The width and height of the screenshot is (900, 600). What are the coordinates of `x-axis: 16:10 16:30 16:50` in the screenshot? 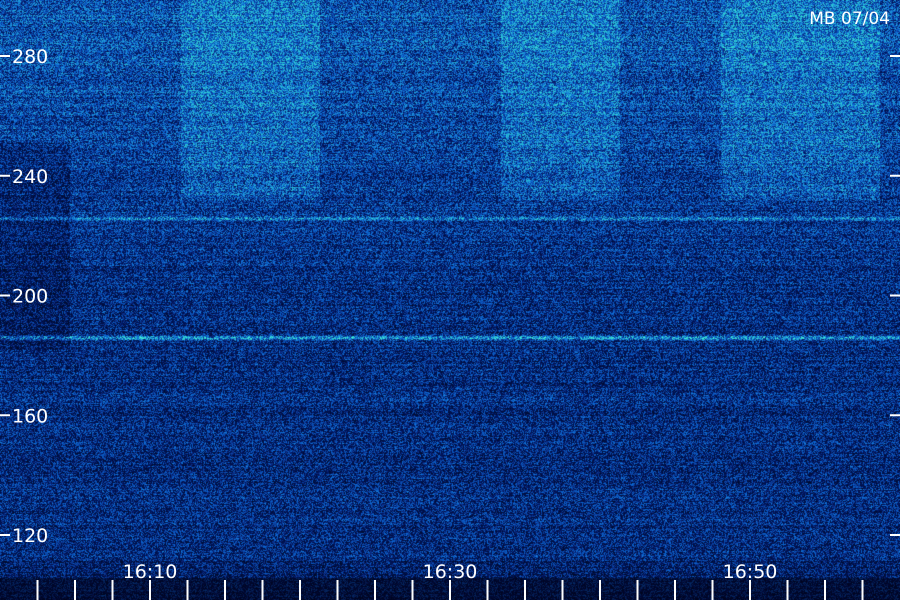 It's located at (450, 580).